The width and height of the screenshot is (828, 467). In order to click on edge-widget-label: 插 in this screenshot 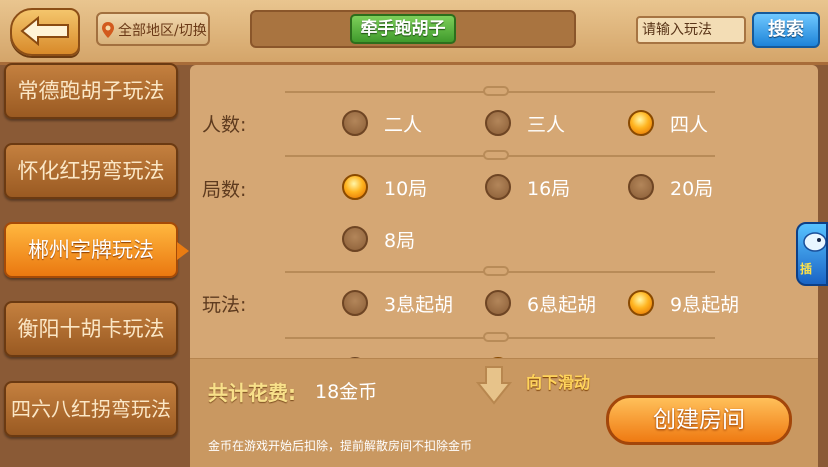, I will do `click(806, 269)`.